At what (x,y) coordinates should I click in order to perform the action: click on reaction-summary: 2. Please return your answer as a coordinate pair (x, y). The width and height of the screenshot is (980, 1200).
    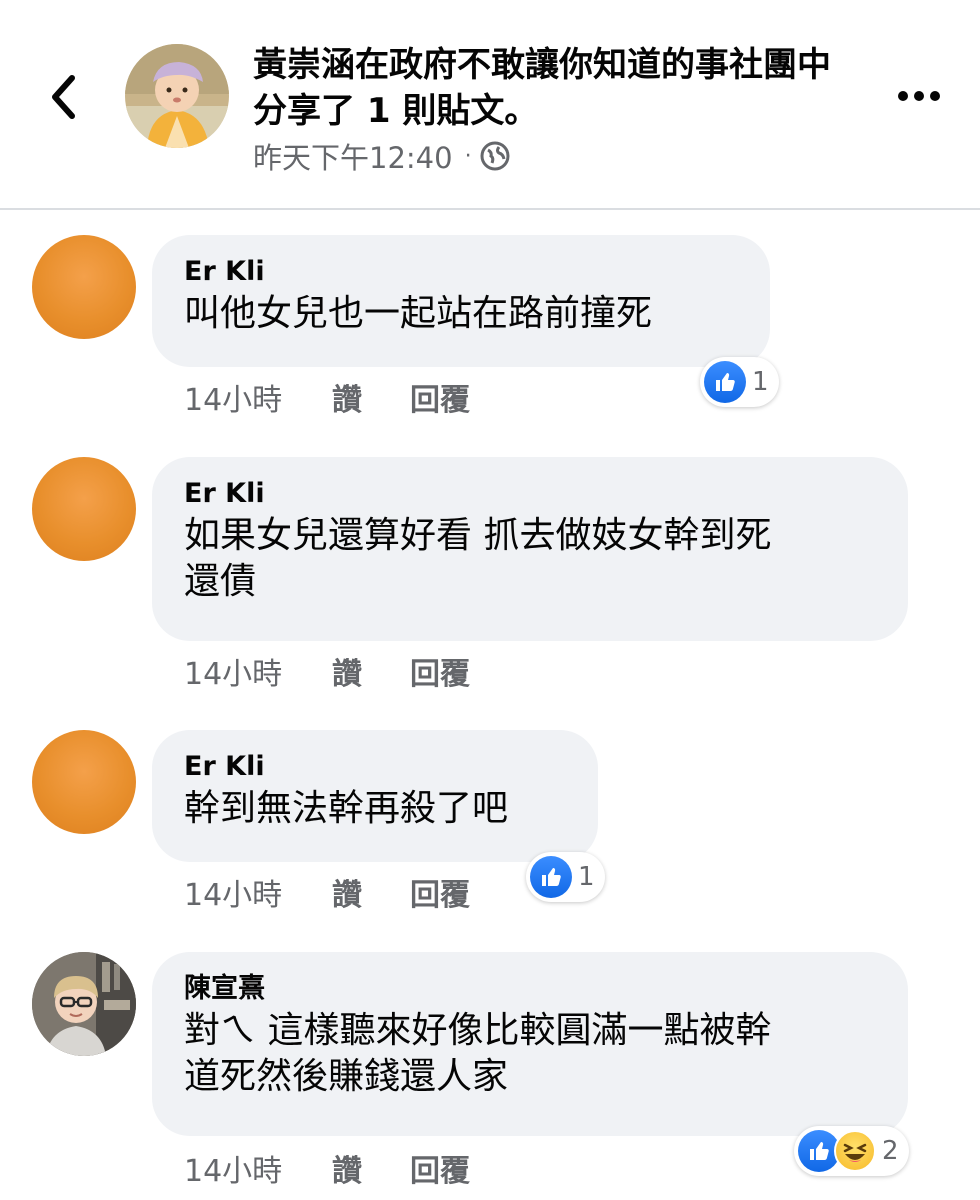
    Looking at the image, I should click on (851, 1151).